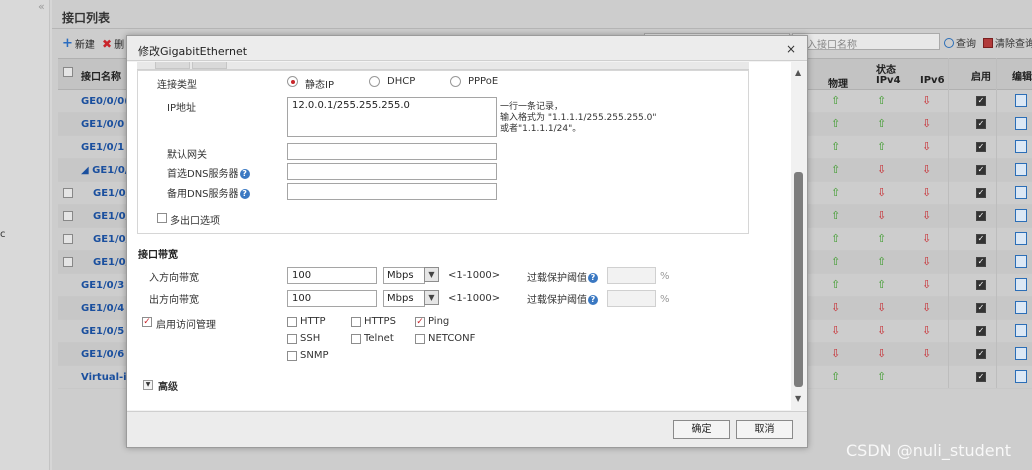 The height and width of the screenshot is (470, 1032). I want to click on collapse-nav-icon: «, so click(41, 6).